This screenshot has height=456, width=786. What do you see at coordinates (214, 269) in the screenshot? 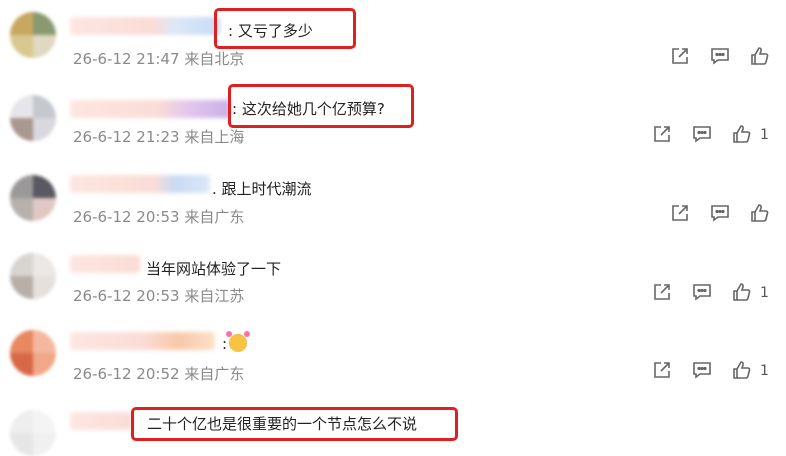
I see `comment-text: 当年网站体验了一下` at bounding box center [214, 269].